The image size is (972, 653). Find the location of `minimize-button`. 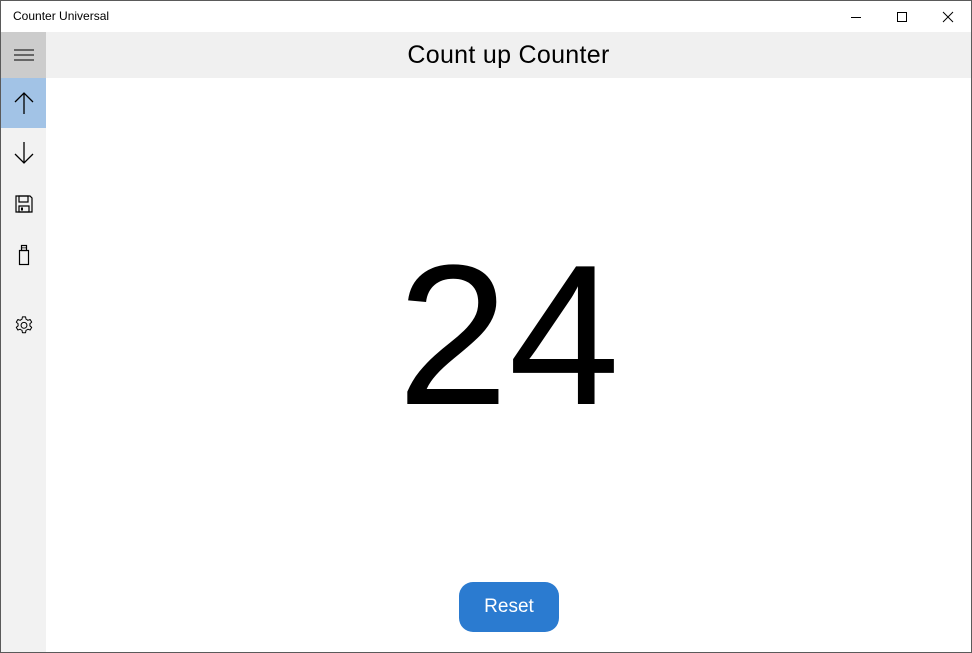

minimize-button is located at coordinates (856, 16).